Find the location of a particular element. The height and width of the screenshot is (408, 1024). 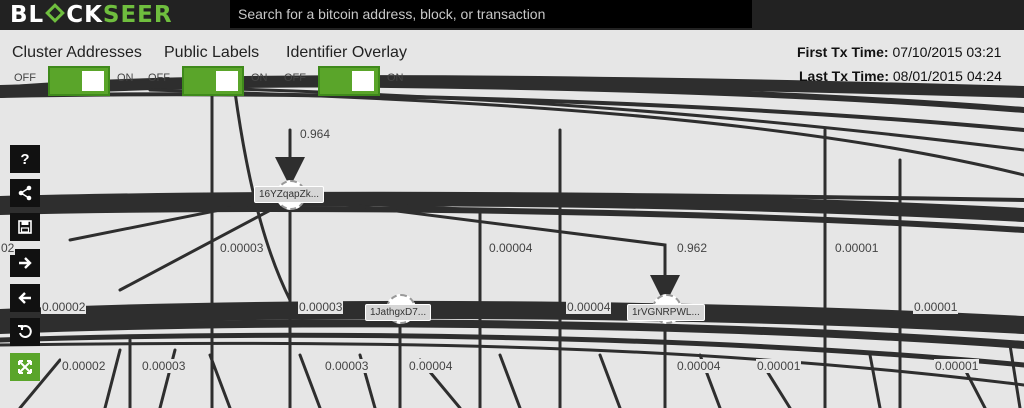

cluster-addresses-label: Cluster Addresses is located at coordinates (77, 52).